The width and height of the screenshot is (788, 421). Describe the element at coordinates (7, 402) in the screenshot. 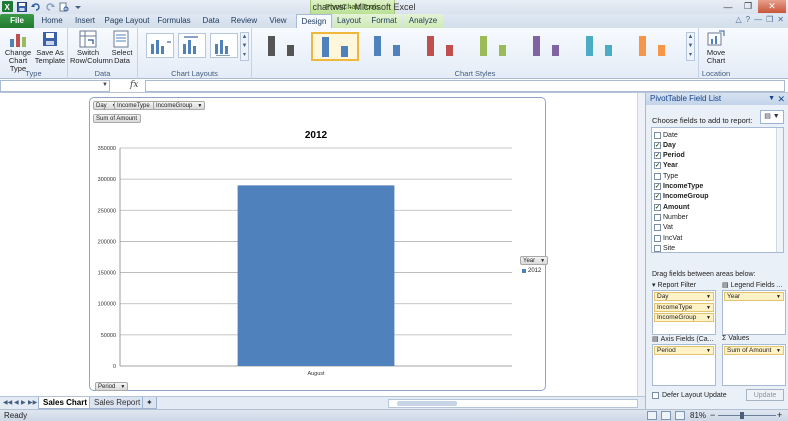

I see `first-sheet-icon: ◀◀` at that location.